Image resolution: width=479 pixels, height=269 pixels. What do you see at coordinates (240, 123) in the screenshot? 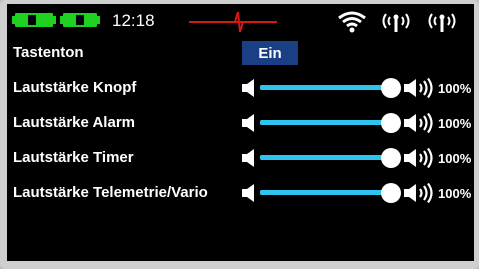
I see `volume-row: Lautstärke Alarm 100%` at bounding box center [240, 123].